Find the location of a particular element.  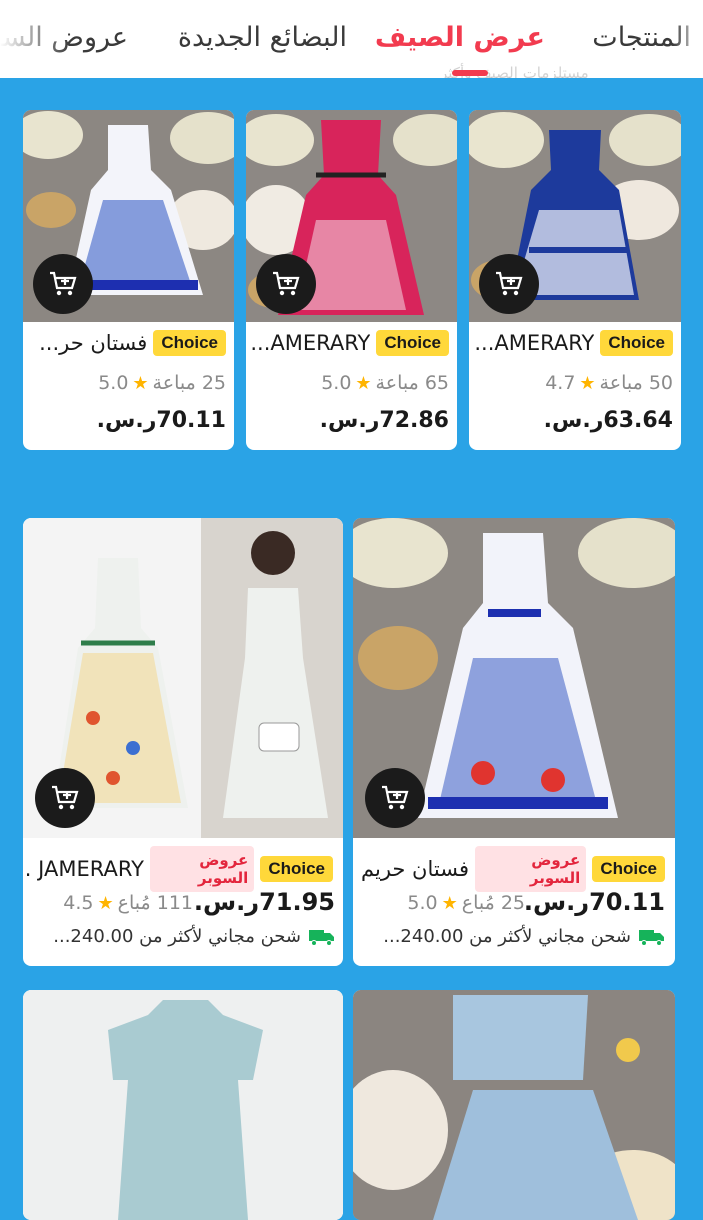

tabs-fade-left is located at coordinates (35, 39).